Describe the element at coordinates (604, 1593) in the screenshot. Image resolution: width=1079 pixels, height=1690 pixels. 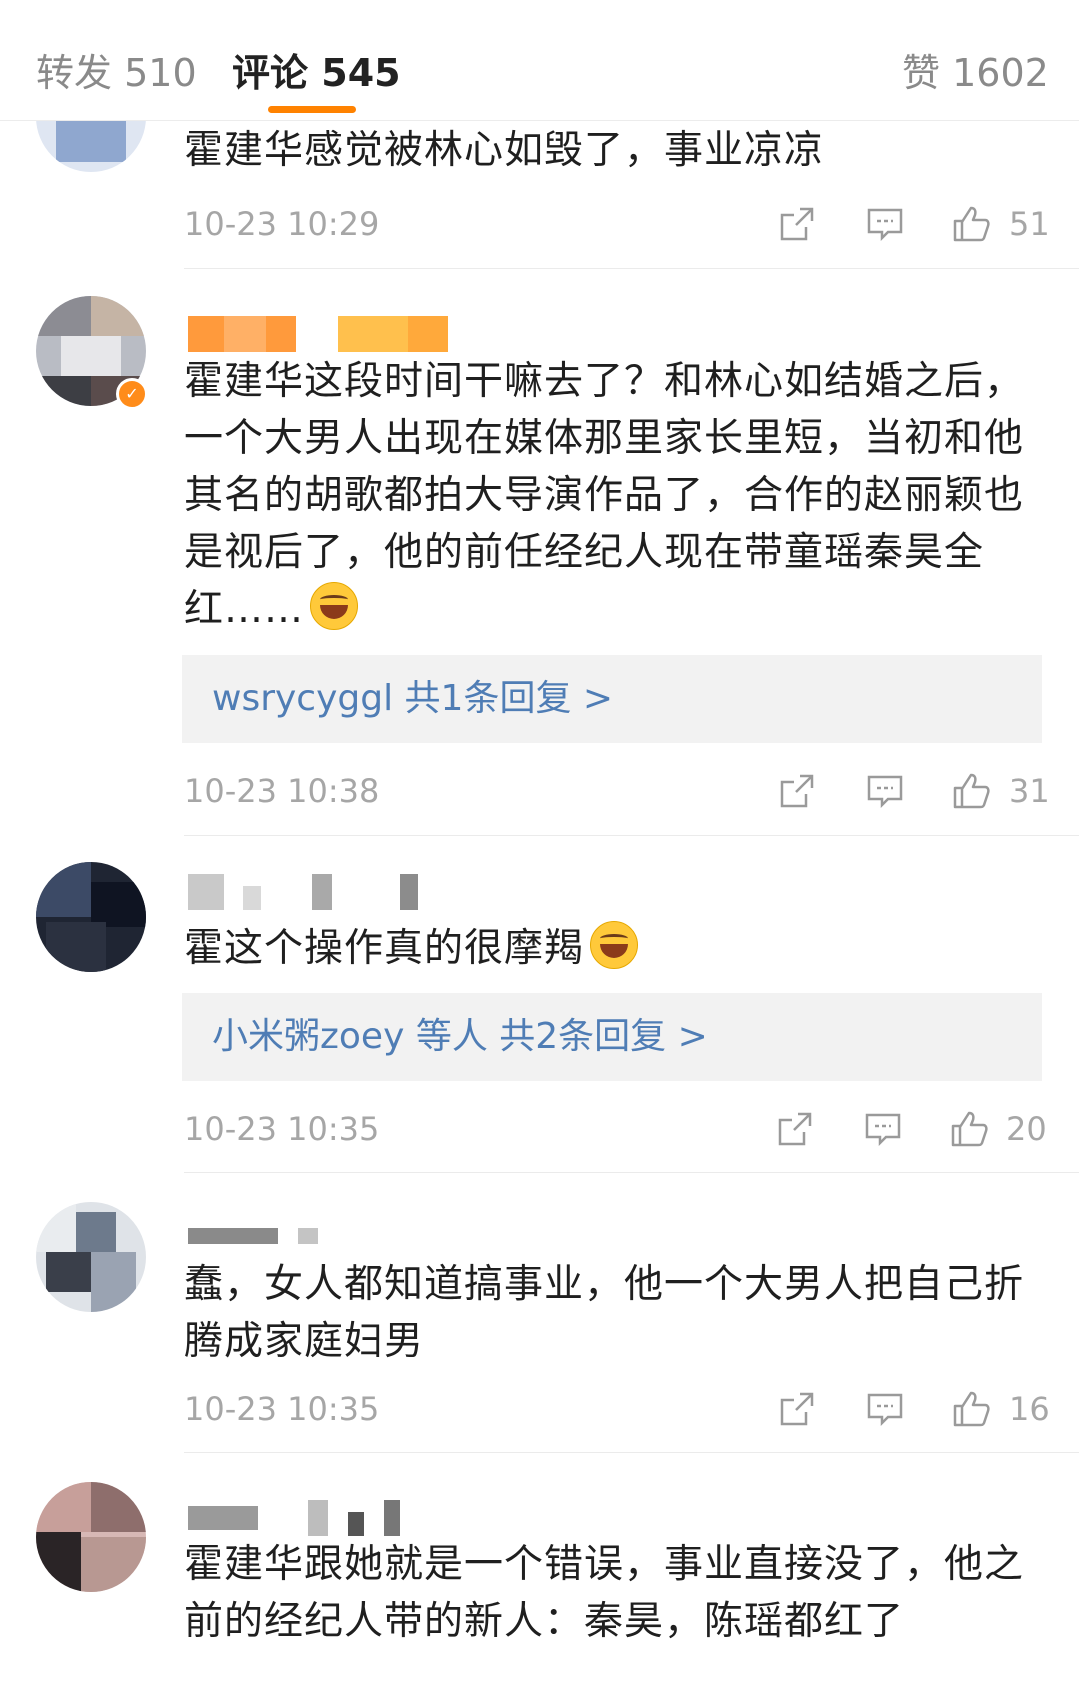
I see `comment-text: 霍建华跟她就是一个错误，事业直接没了，他之前的经纪人带的新人：秦昊，陈瑶都红了` at that location.